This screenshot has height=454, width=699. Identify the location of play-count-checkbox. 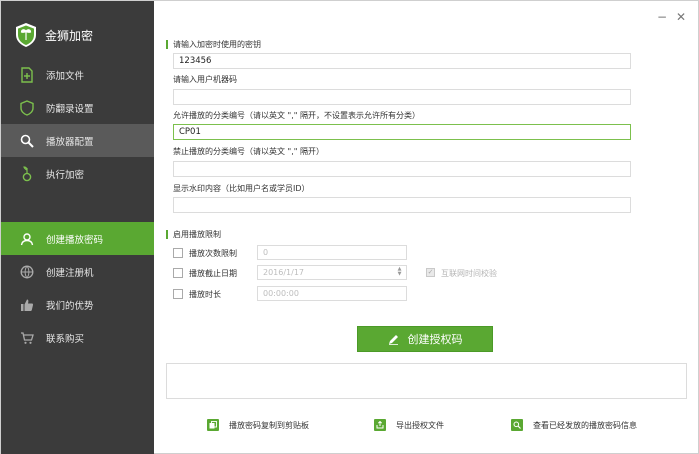
(178, 253).